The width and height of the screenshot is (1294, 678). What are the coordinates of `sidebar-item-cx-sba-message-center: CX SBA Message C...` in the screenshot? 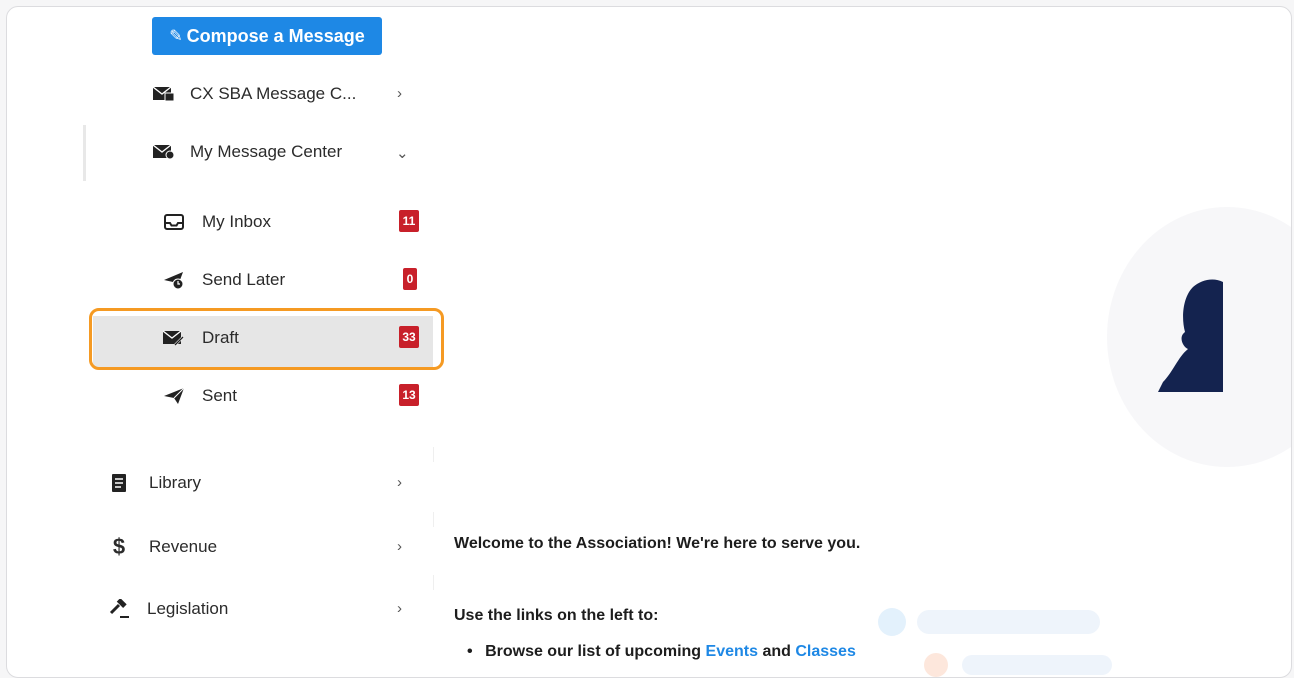 It's located at (254, 94).